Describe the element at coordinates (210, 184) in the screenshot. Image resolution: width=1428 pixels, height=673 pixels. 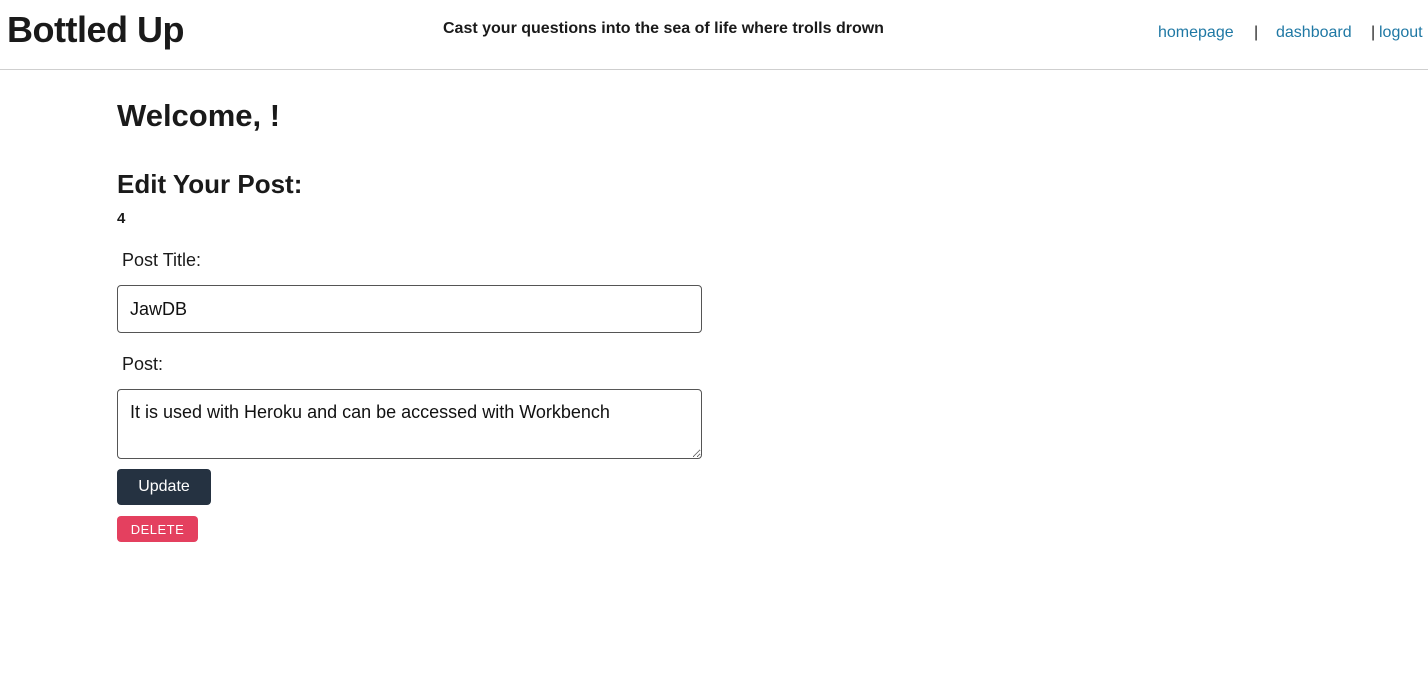
I see `edit-post-heading: Edit Your Post:` at that location.